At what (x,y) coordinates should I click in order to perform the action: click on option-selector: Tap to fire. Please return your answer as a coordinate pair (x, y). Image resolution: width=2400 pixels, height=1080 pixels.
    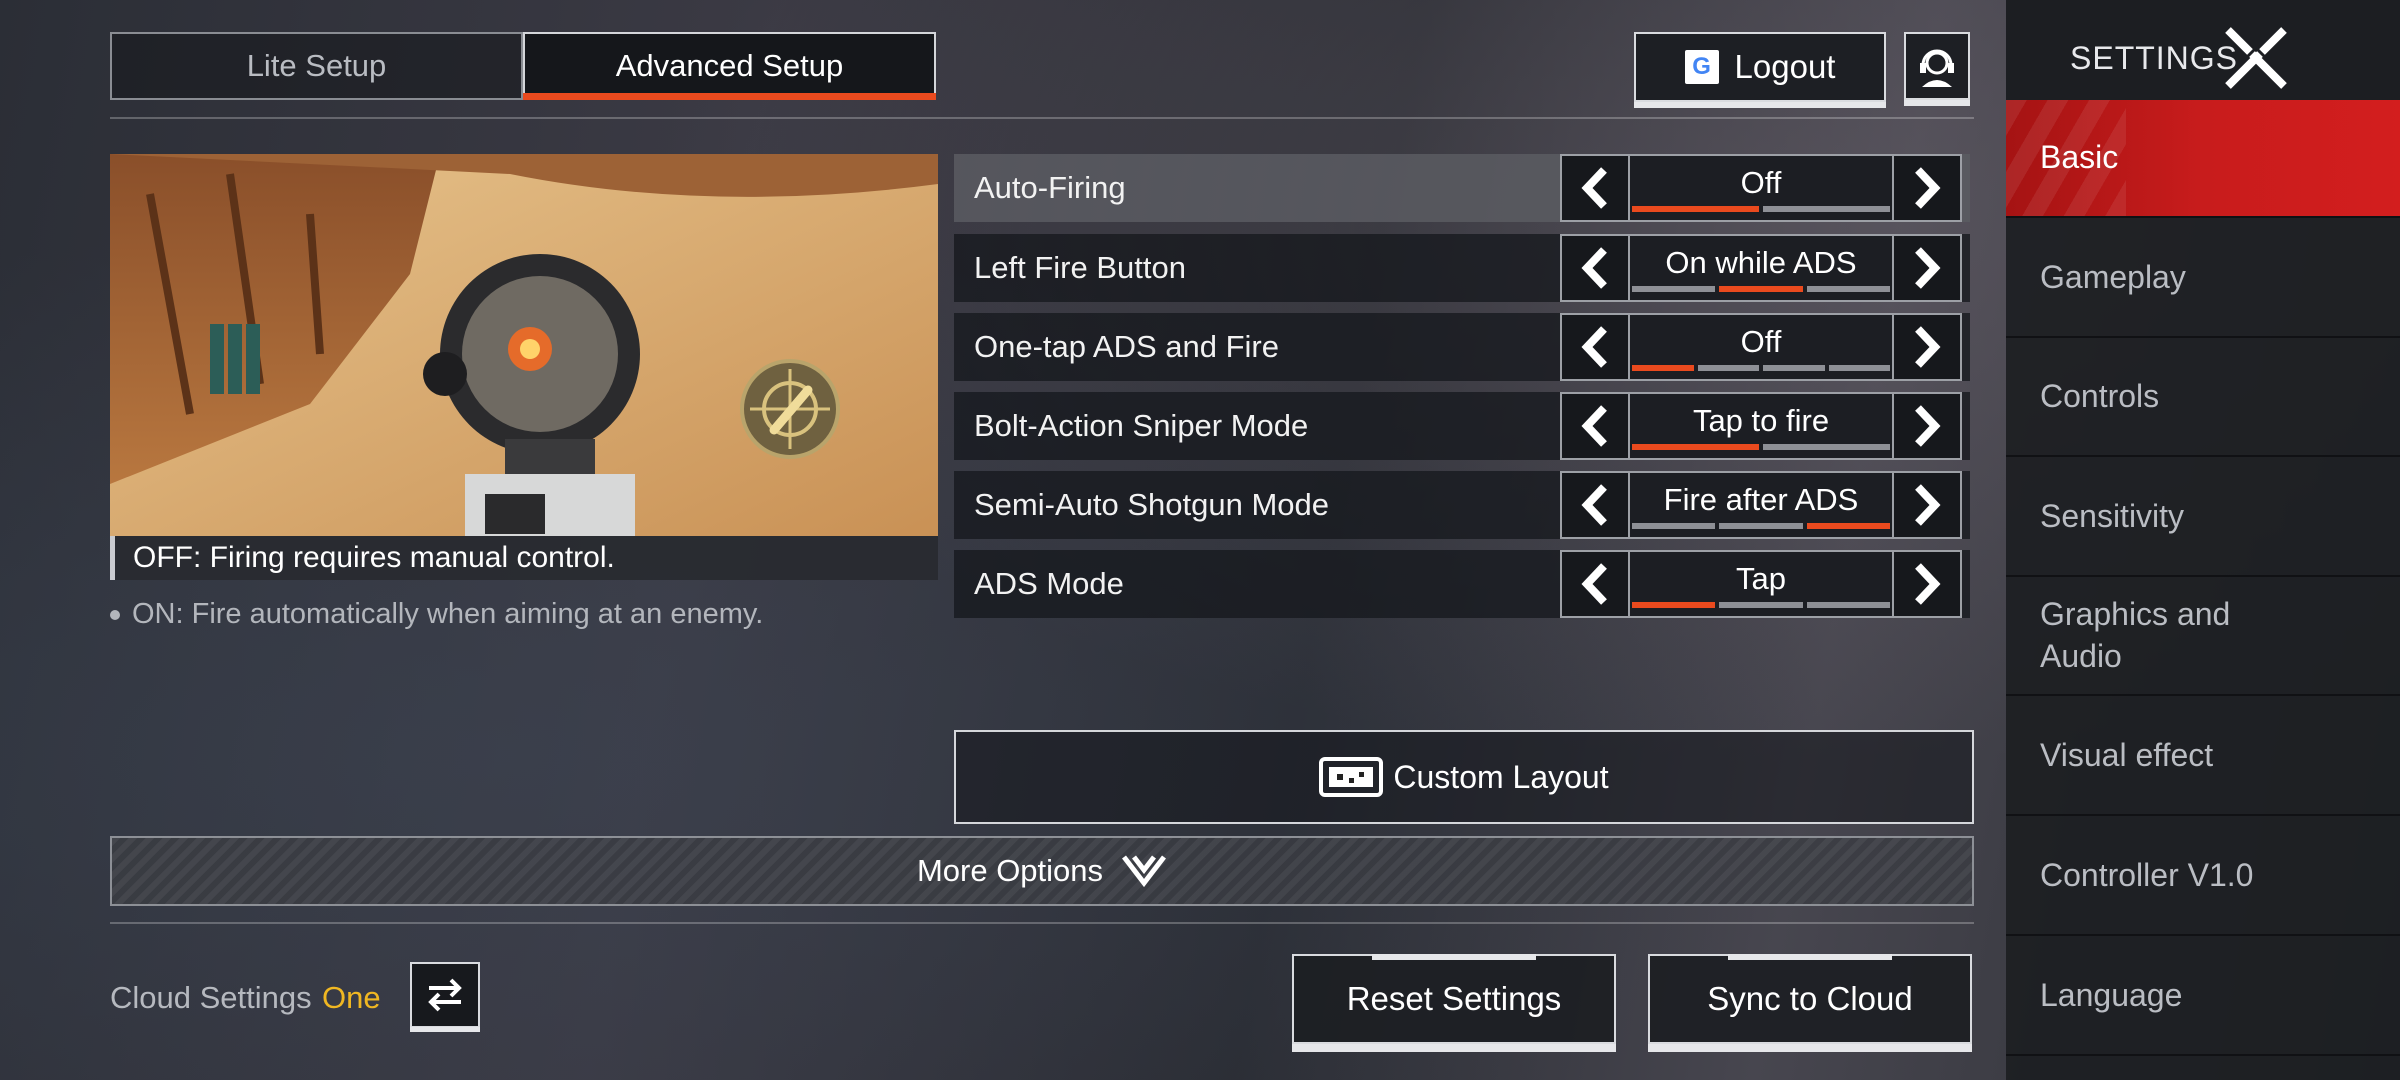
    Looking at the image, I should click on (1763, 426).